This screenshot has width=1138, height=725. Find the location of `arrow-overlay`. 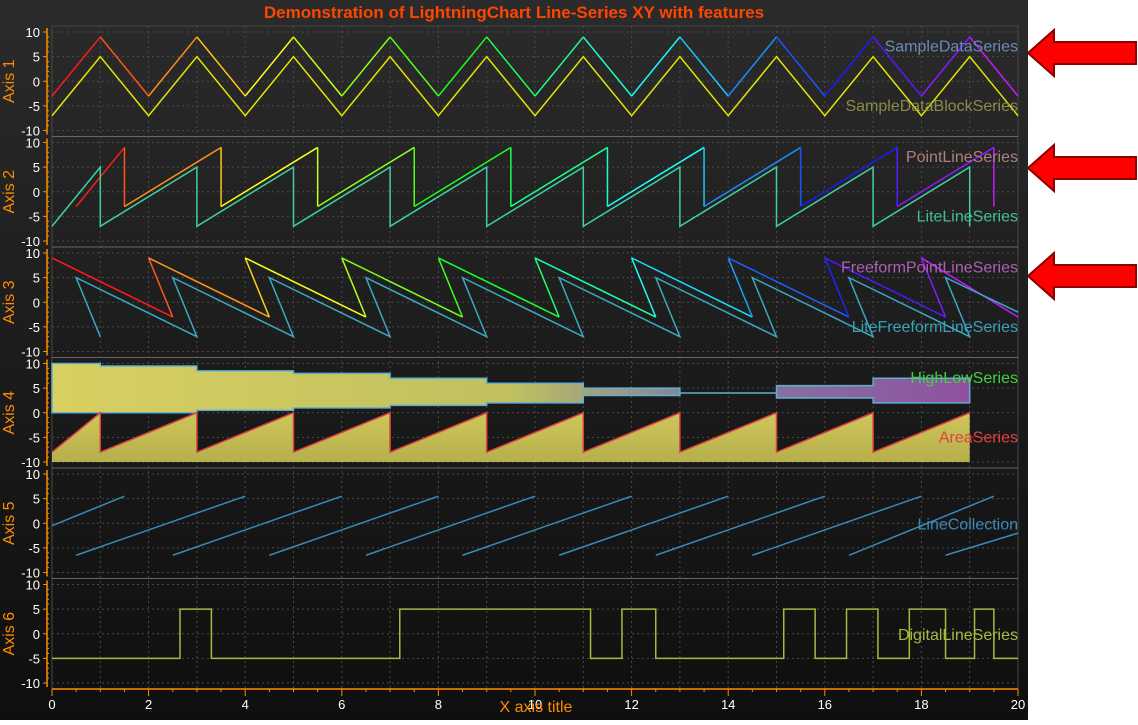

arrow-overlay is located at coordinates (1081, 164).